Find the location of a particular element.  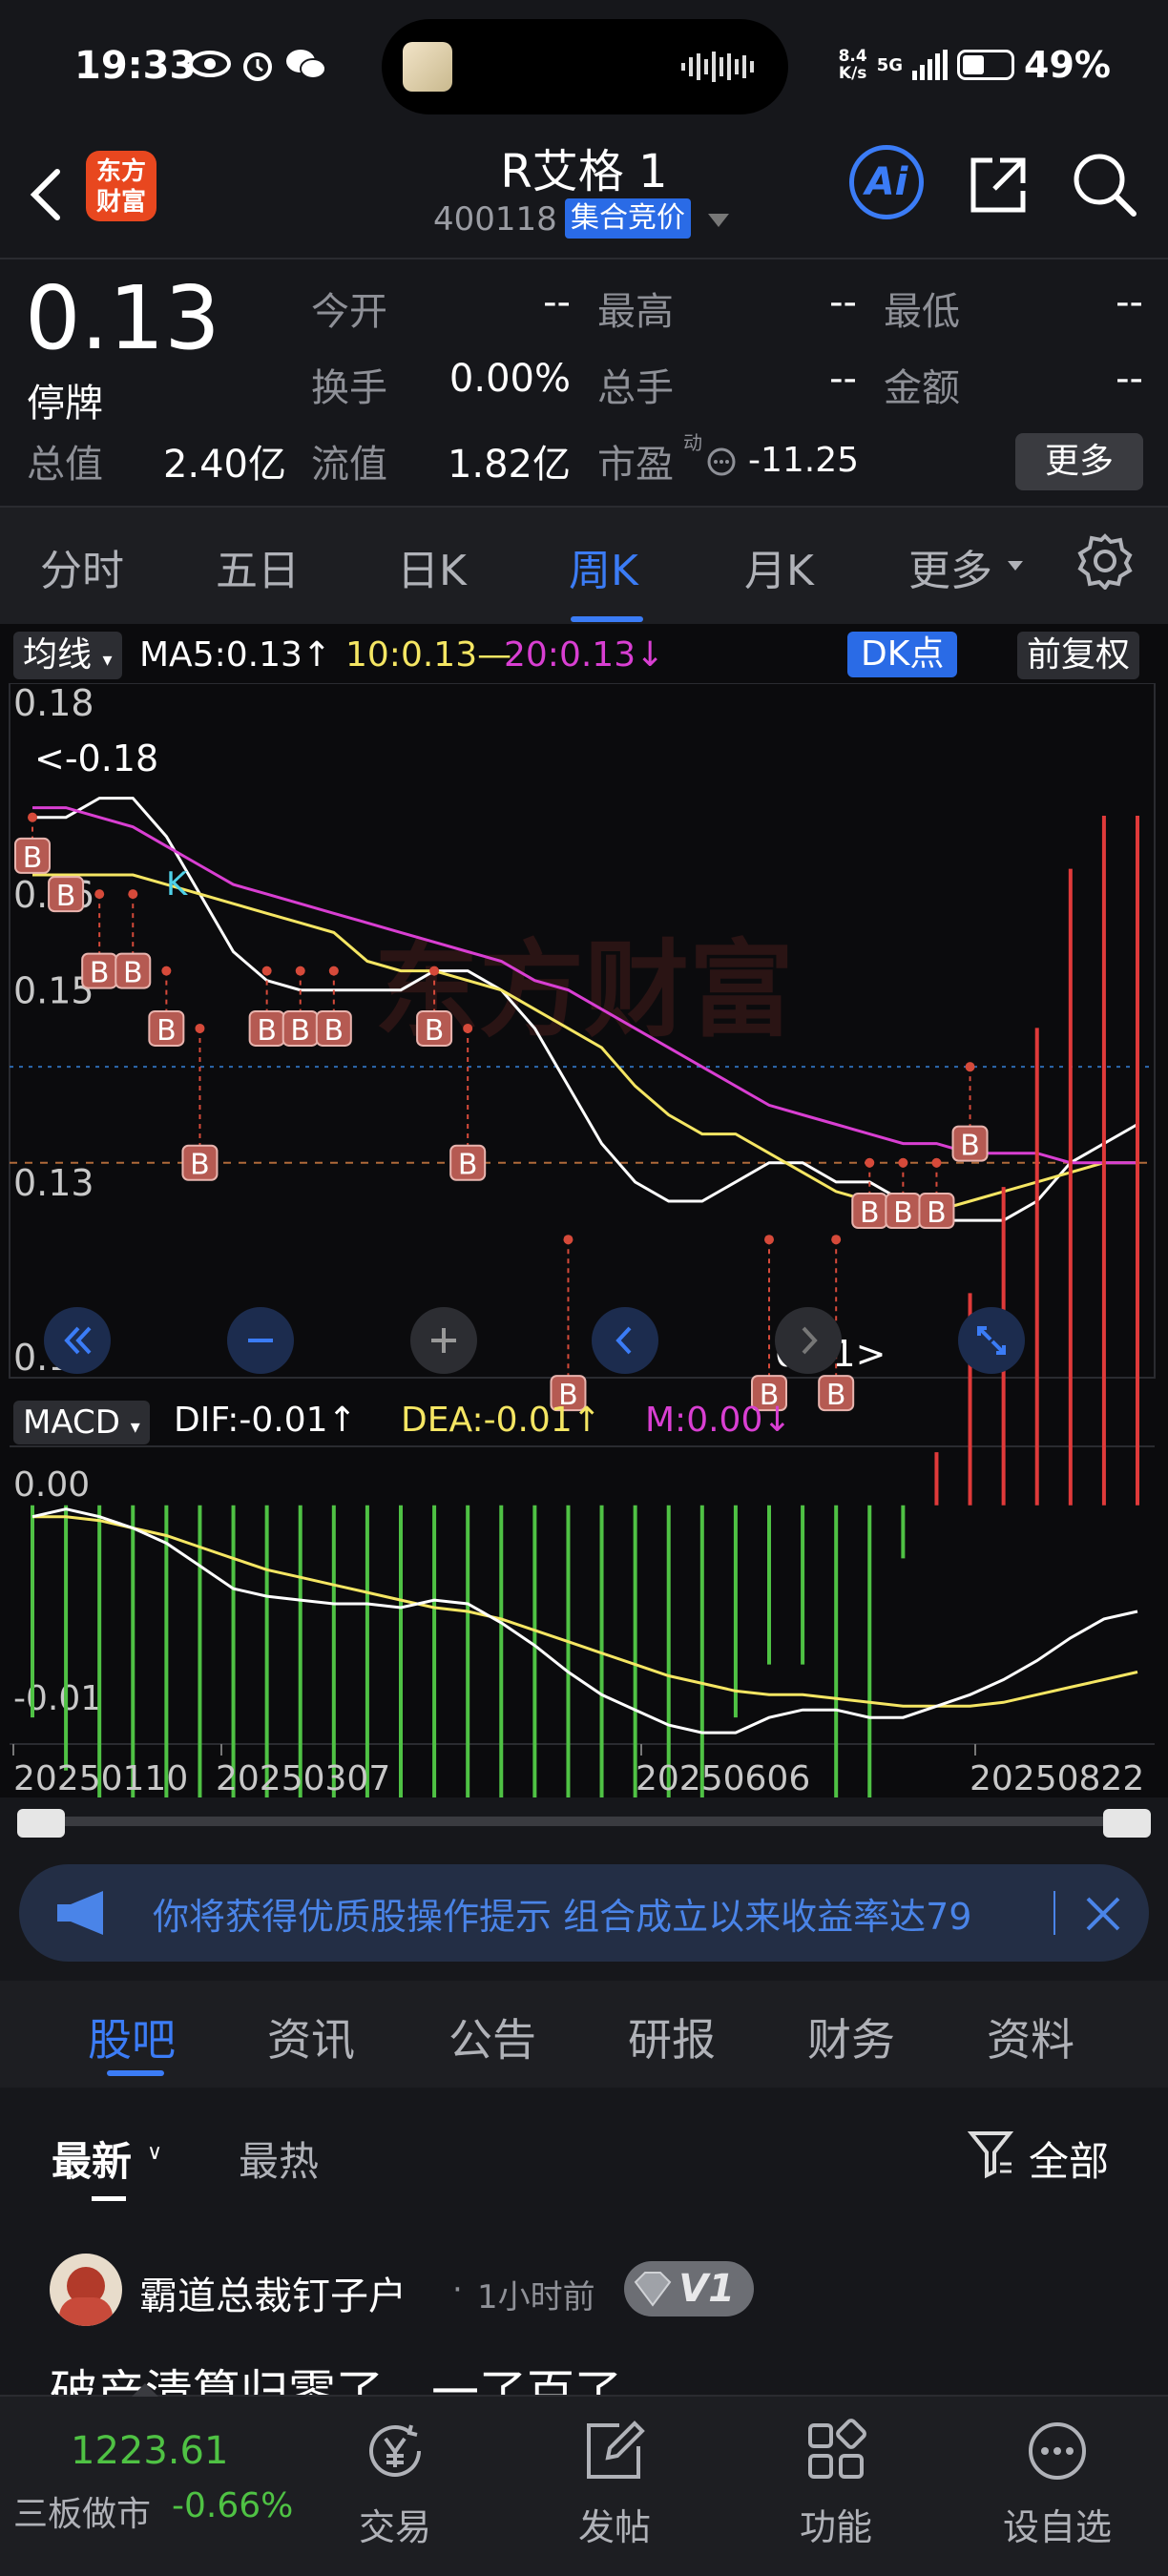

grid-icon is located at coordinates (837, 2449).